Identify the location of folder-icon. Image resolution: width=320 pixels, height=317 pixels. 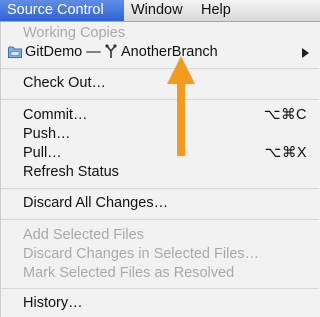
(15, 52).